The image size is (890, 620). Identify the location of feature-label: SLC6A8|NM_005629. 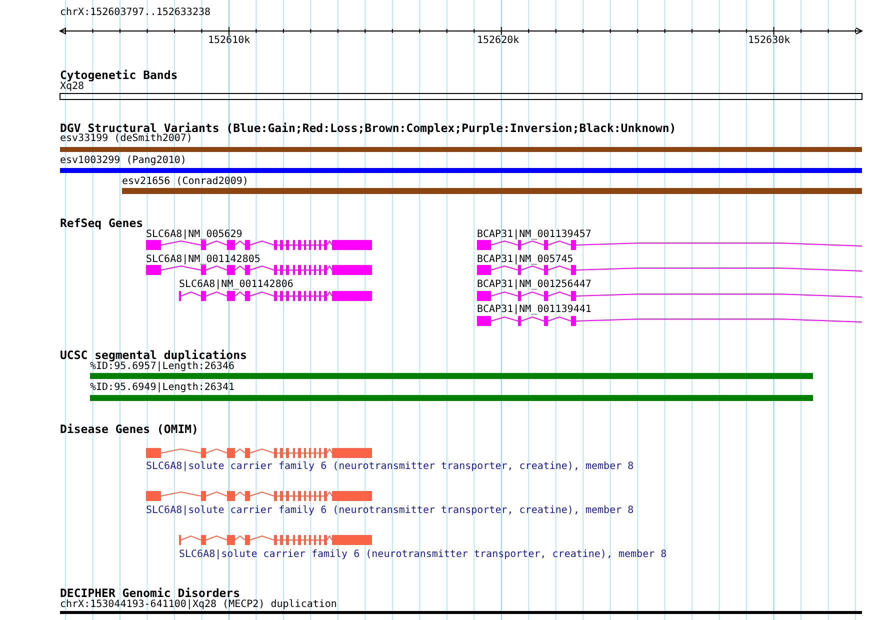
(194, 234).